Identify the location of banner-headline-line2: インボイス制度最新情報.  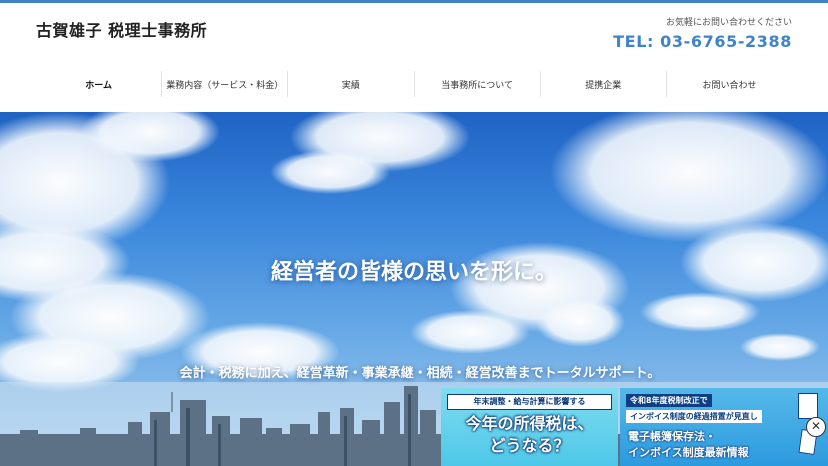
(688, 452).